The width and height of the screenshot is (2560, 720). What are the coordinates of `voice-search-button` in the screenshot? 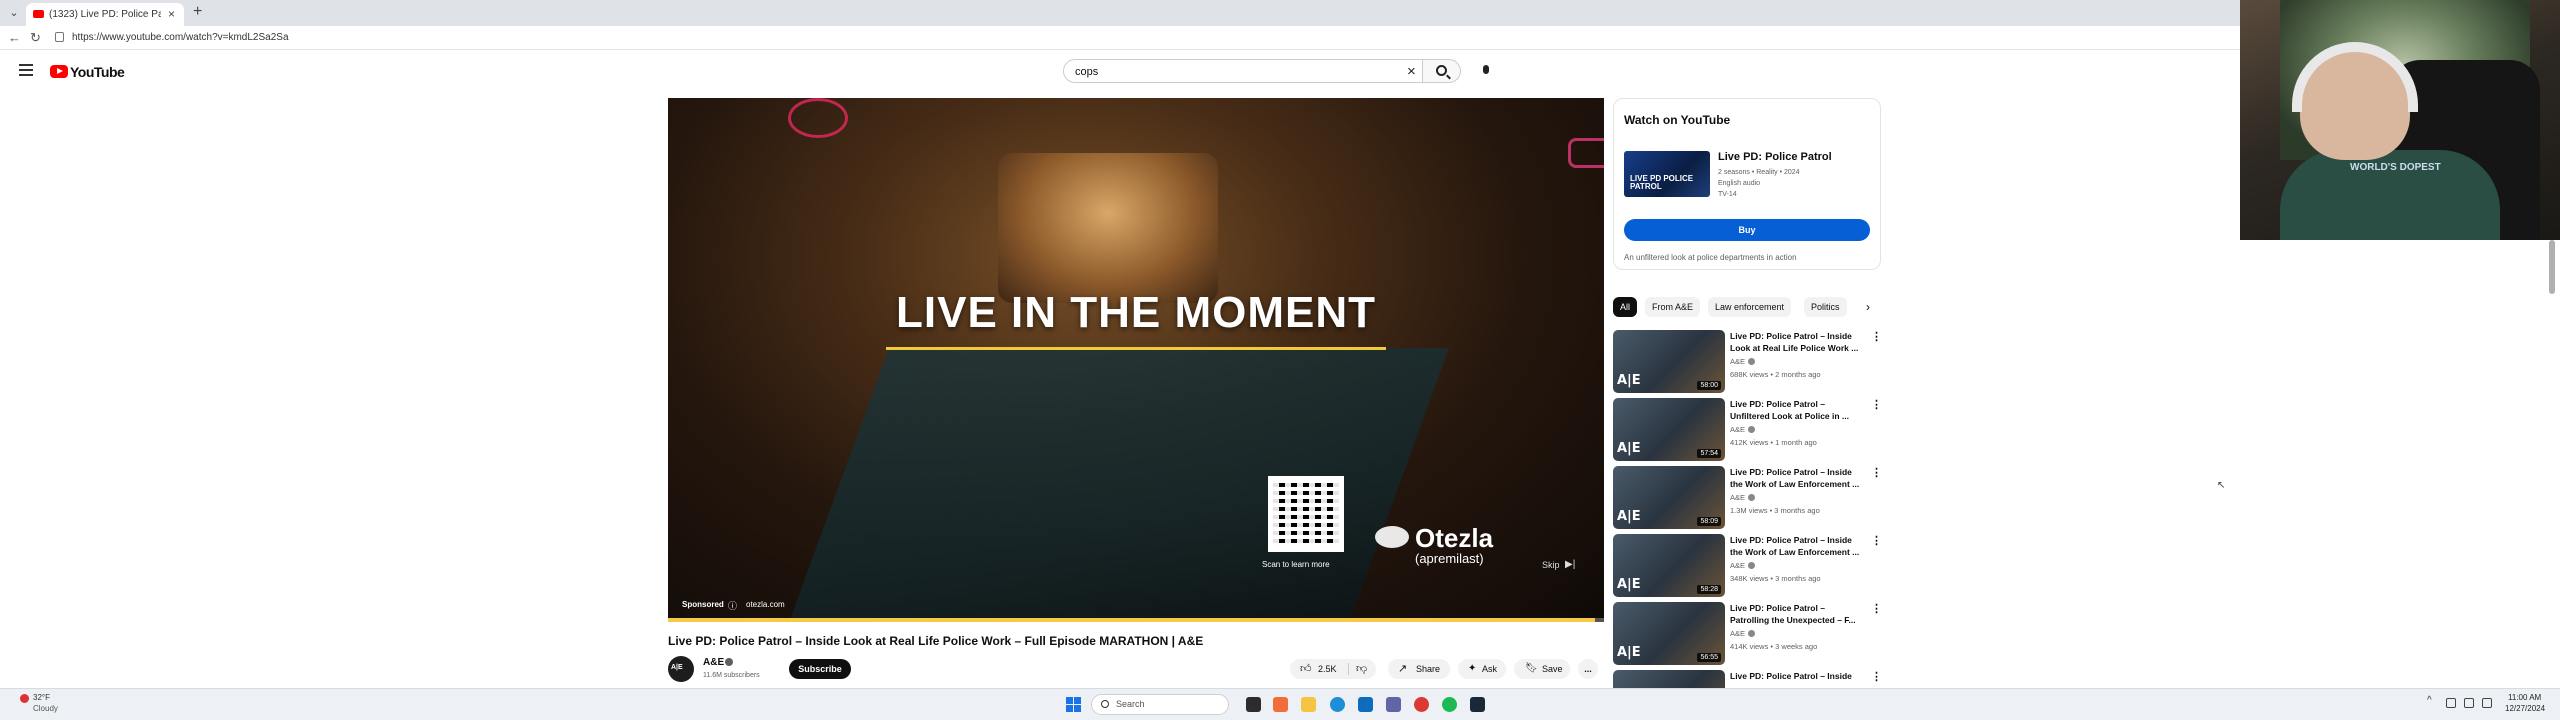 It's located at (1486, 71).